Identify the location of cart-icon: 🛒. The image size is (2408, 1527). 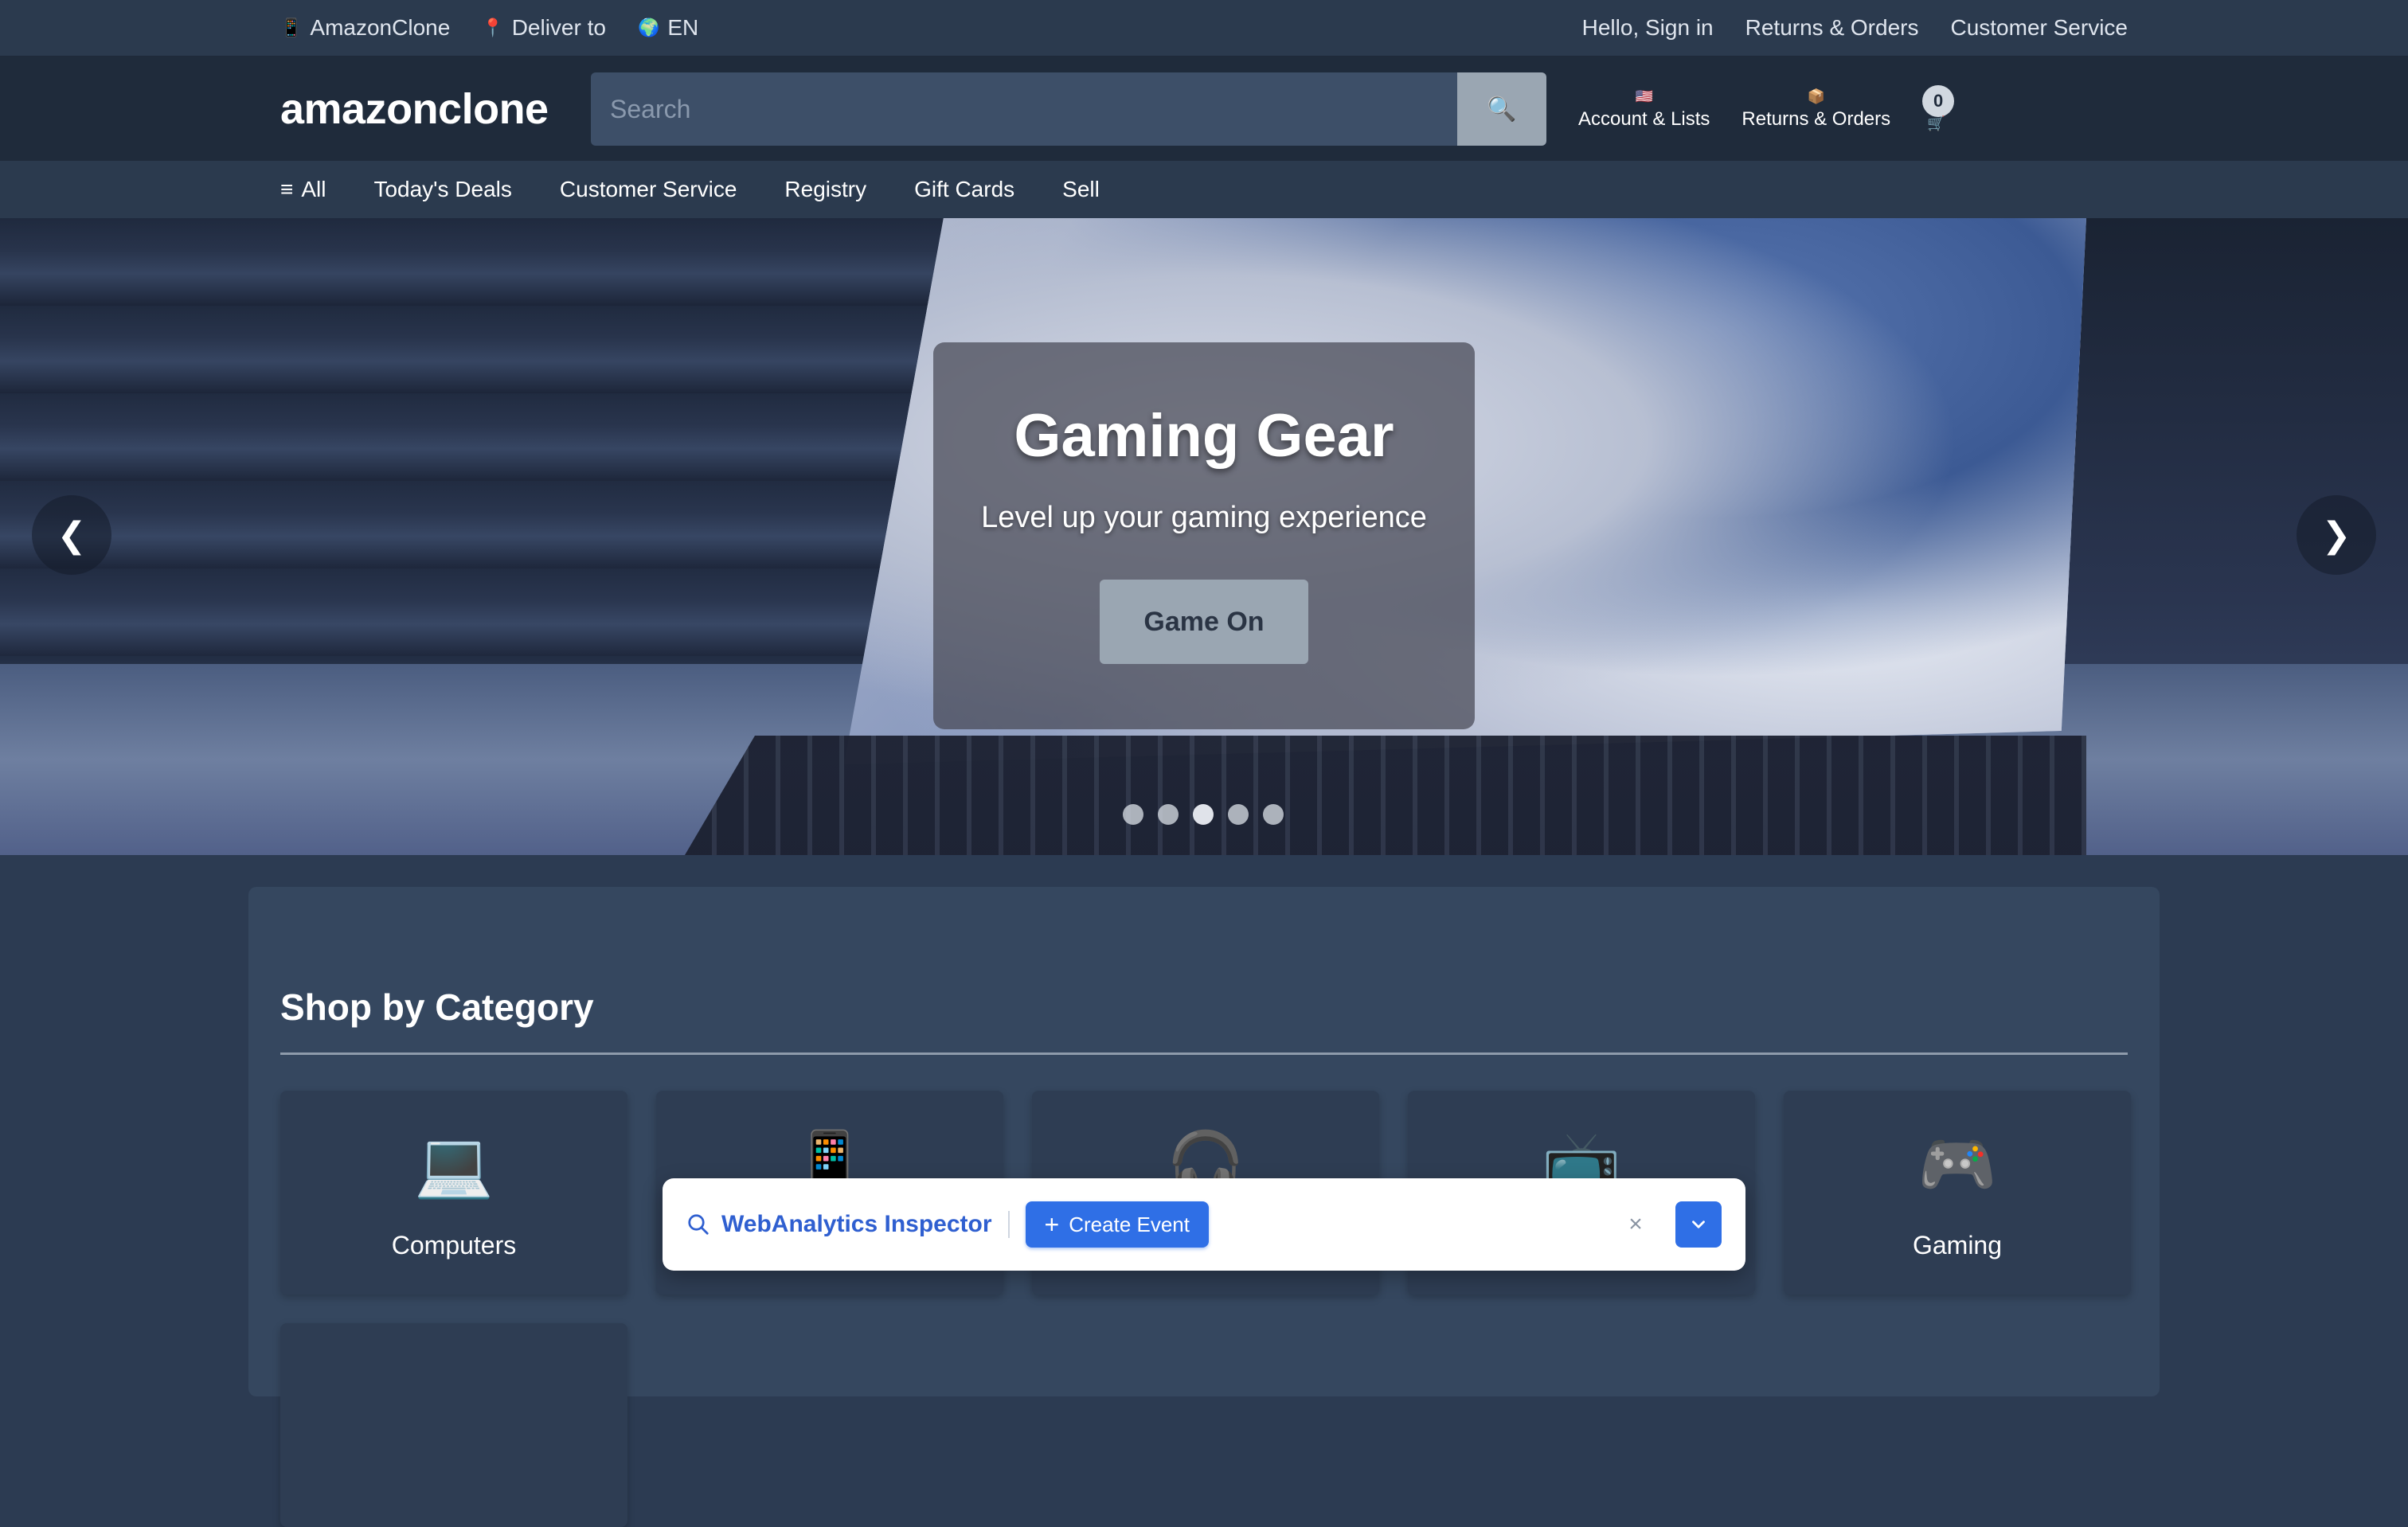
(1936, 123).